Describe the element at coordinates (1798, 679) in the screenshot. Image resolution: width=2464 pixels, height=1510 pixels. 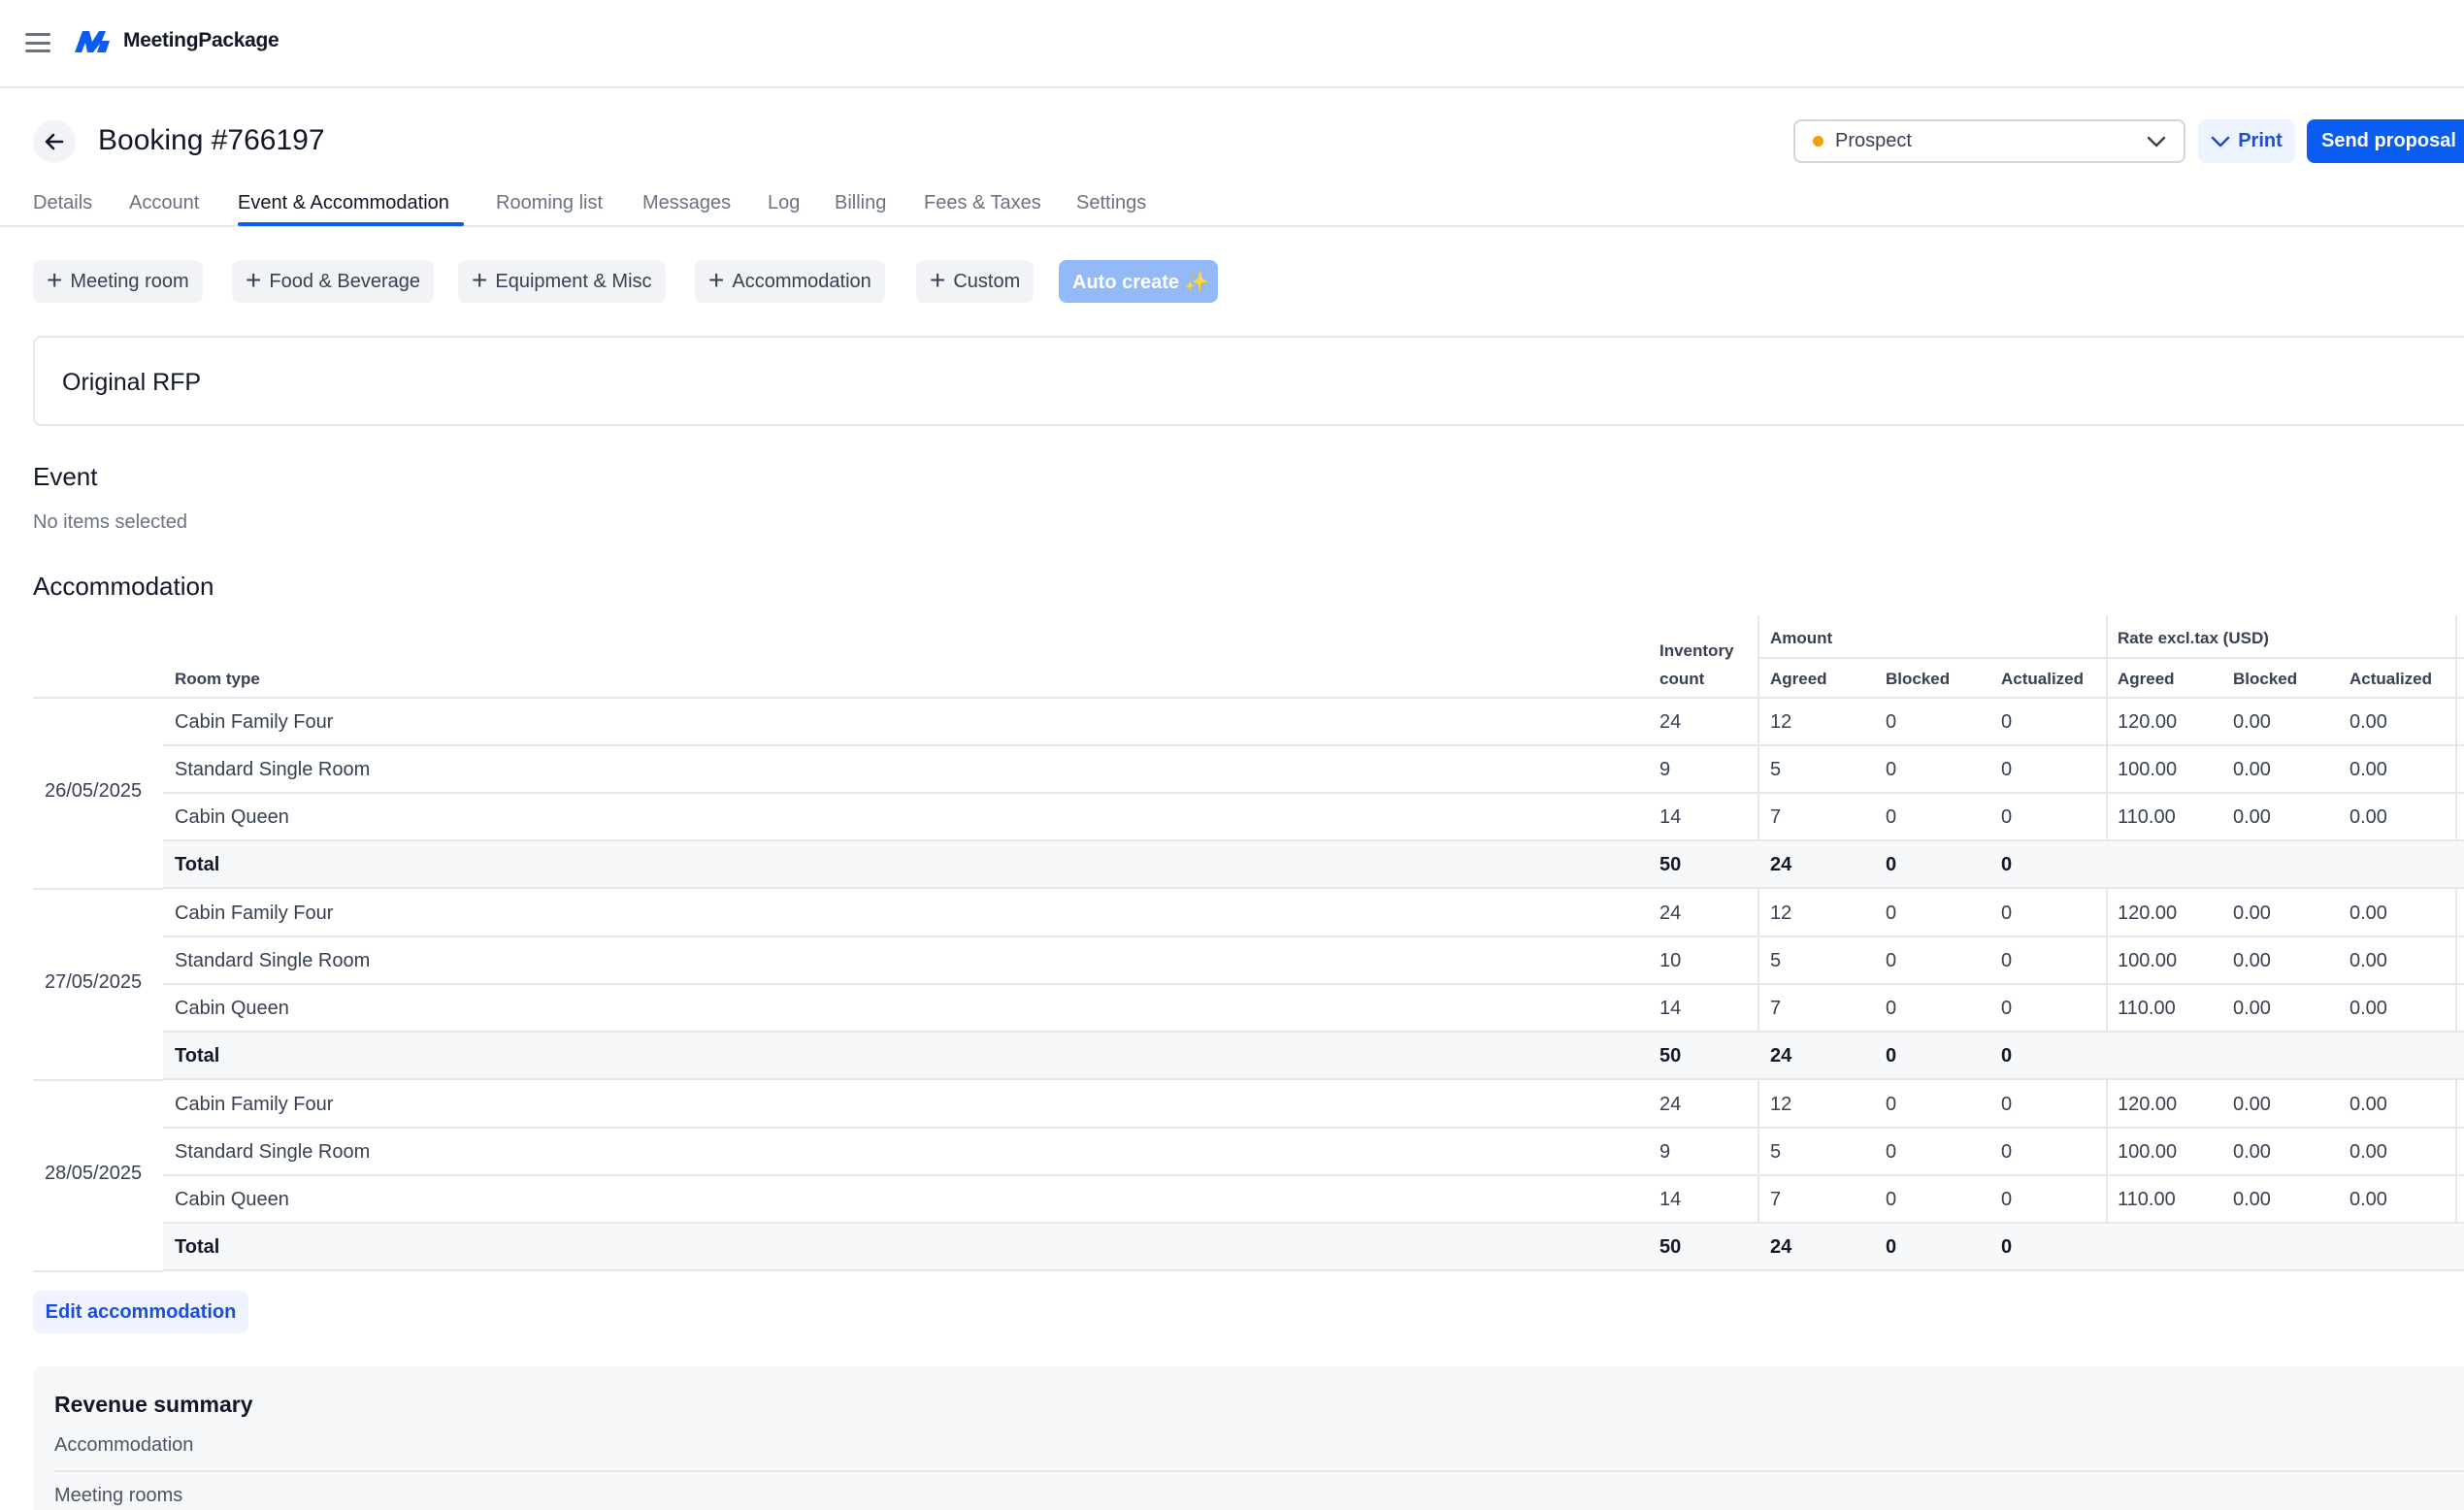
I see `header-amount-agreed: Agreed` at that location.